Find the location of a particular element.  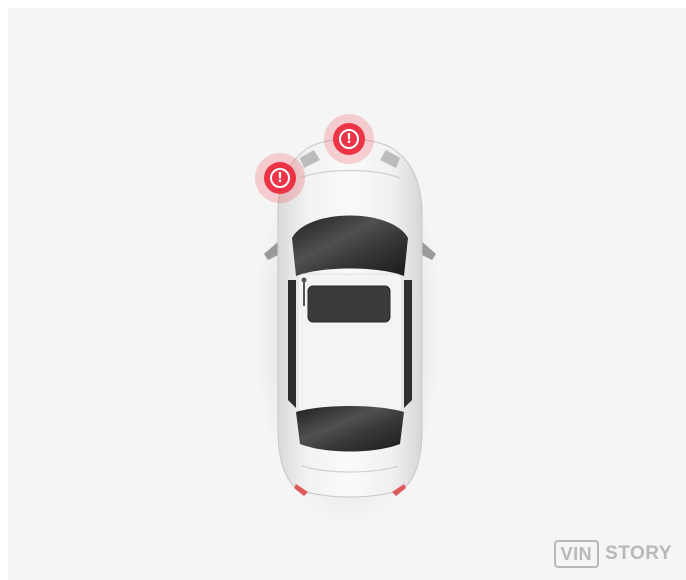

damage-marker-front-center: ! is located at coordinates (349, 139).